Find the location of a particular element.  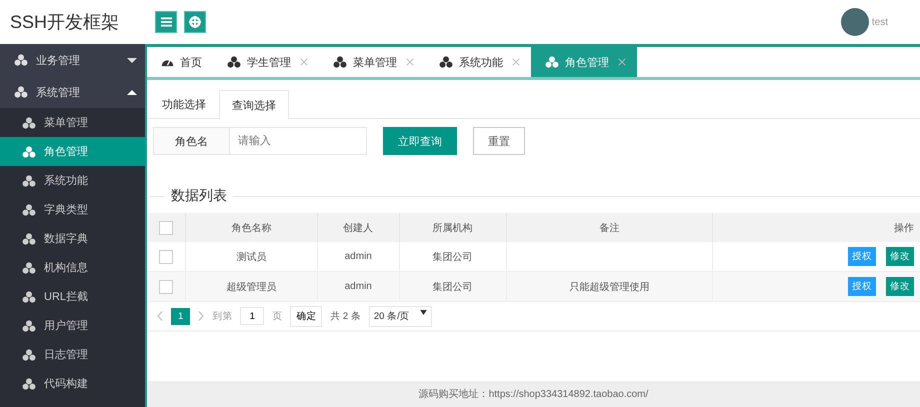

goto-label: 到第 is located at coordinates (222, 316).